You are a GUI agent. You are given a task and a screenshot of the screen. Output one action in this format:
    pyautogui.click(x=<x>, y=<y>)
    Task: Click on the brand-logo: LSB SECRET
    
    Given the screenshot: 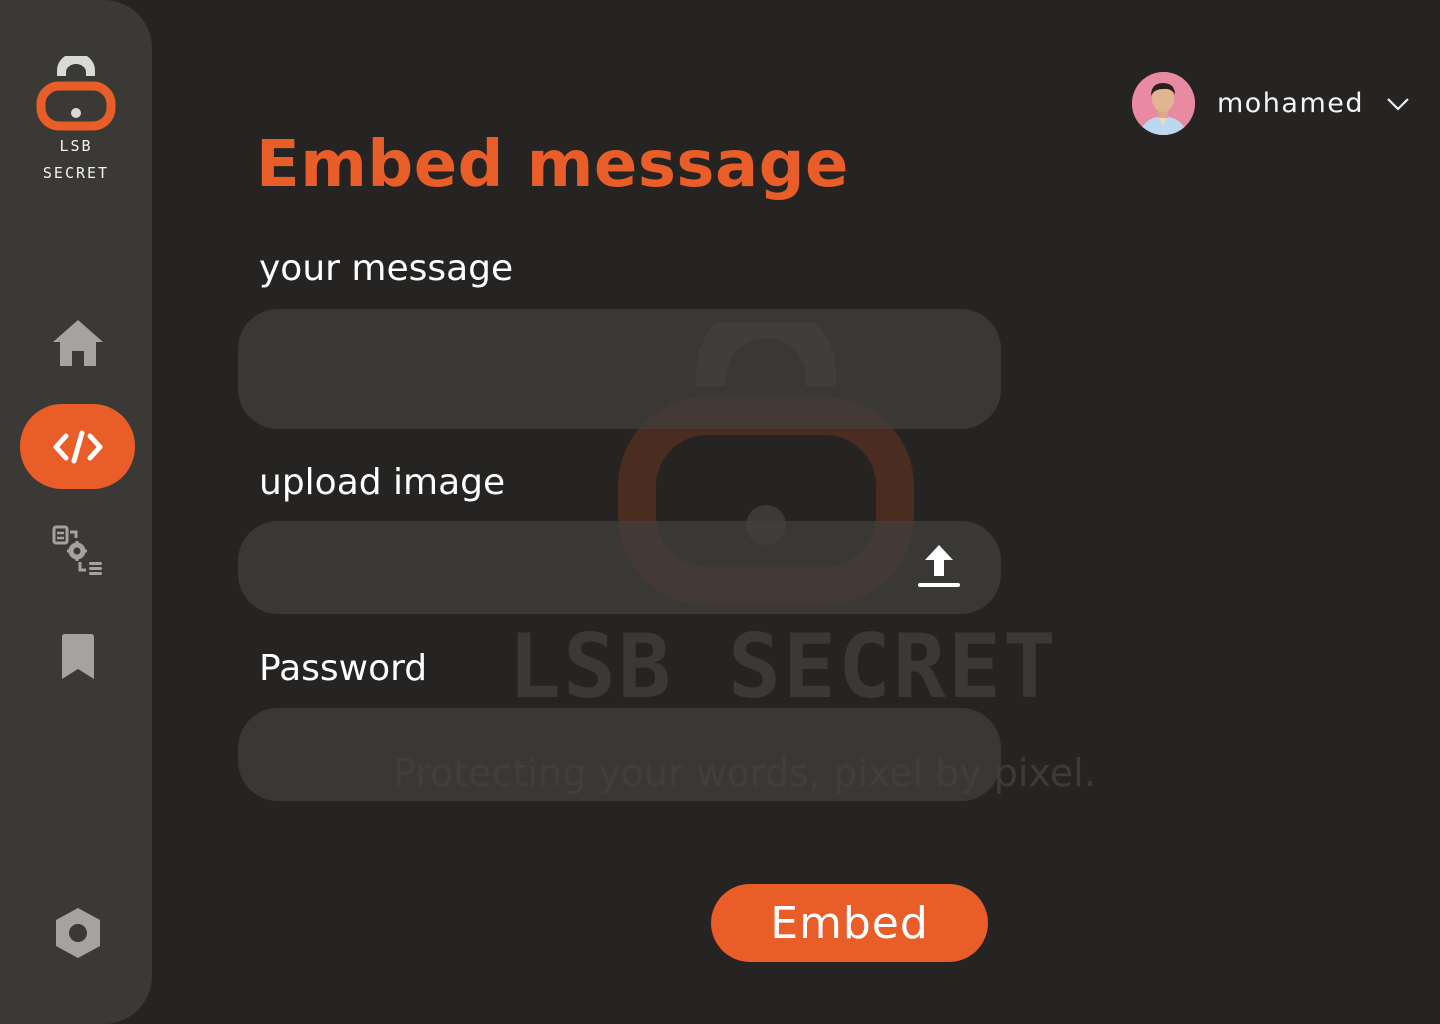 What is the action you would take?
    pyautogui.click(x=76, y=121)
    